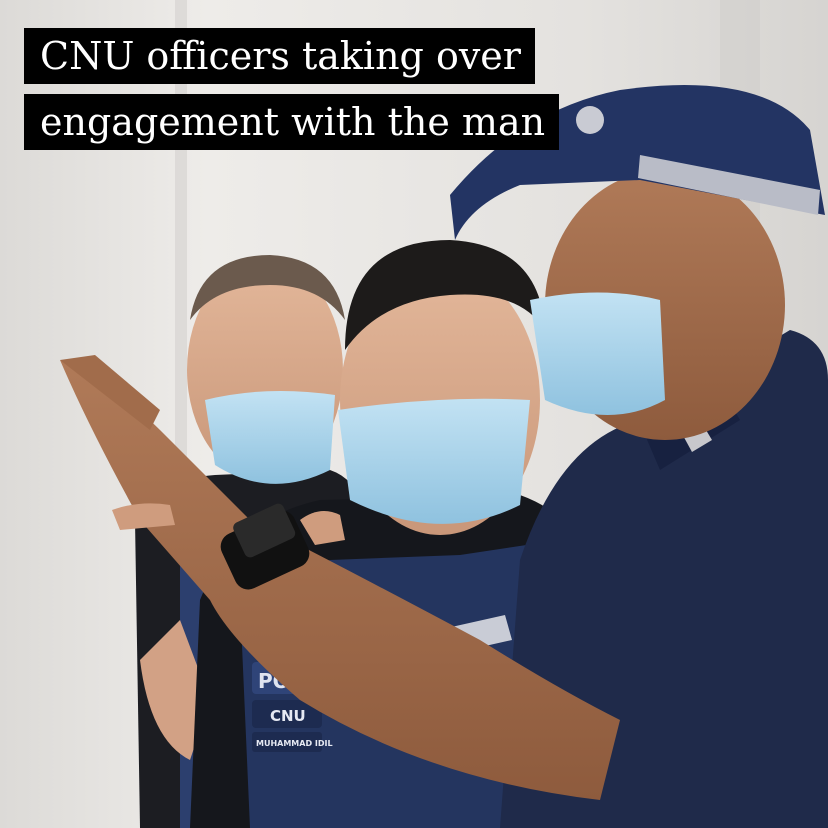 The height and width of the screenshot is (828, 828). Describe the element at coordinates (597, 353) in the screenshot. I see `face-mask-right` at that location.